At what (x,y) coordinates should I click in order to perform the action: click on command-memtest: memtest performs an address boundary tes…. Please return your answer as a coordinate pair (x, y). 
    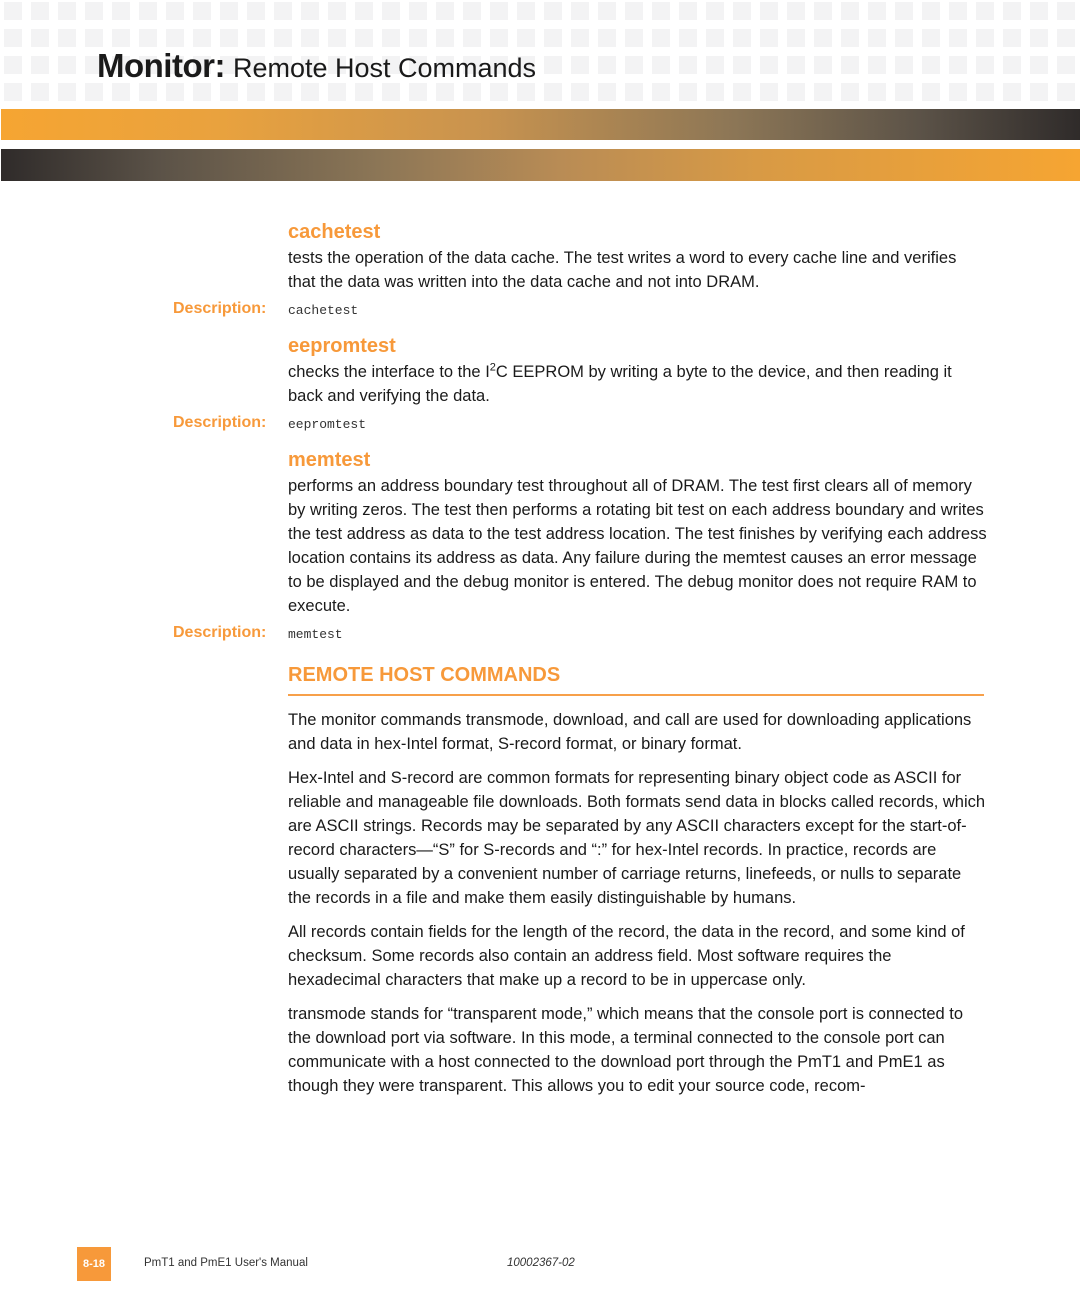
    Looking at the image, I should click on (580, 550).